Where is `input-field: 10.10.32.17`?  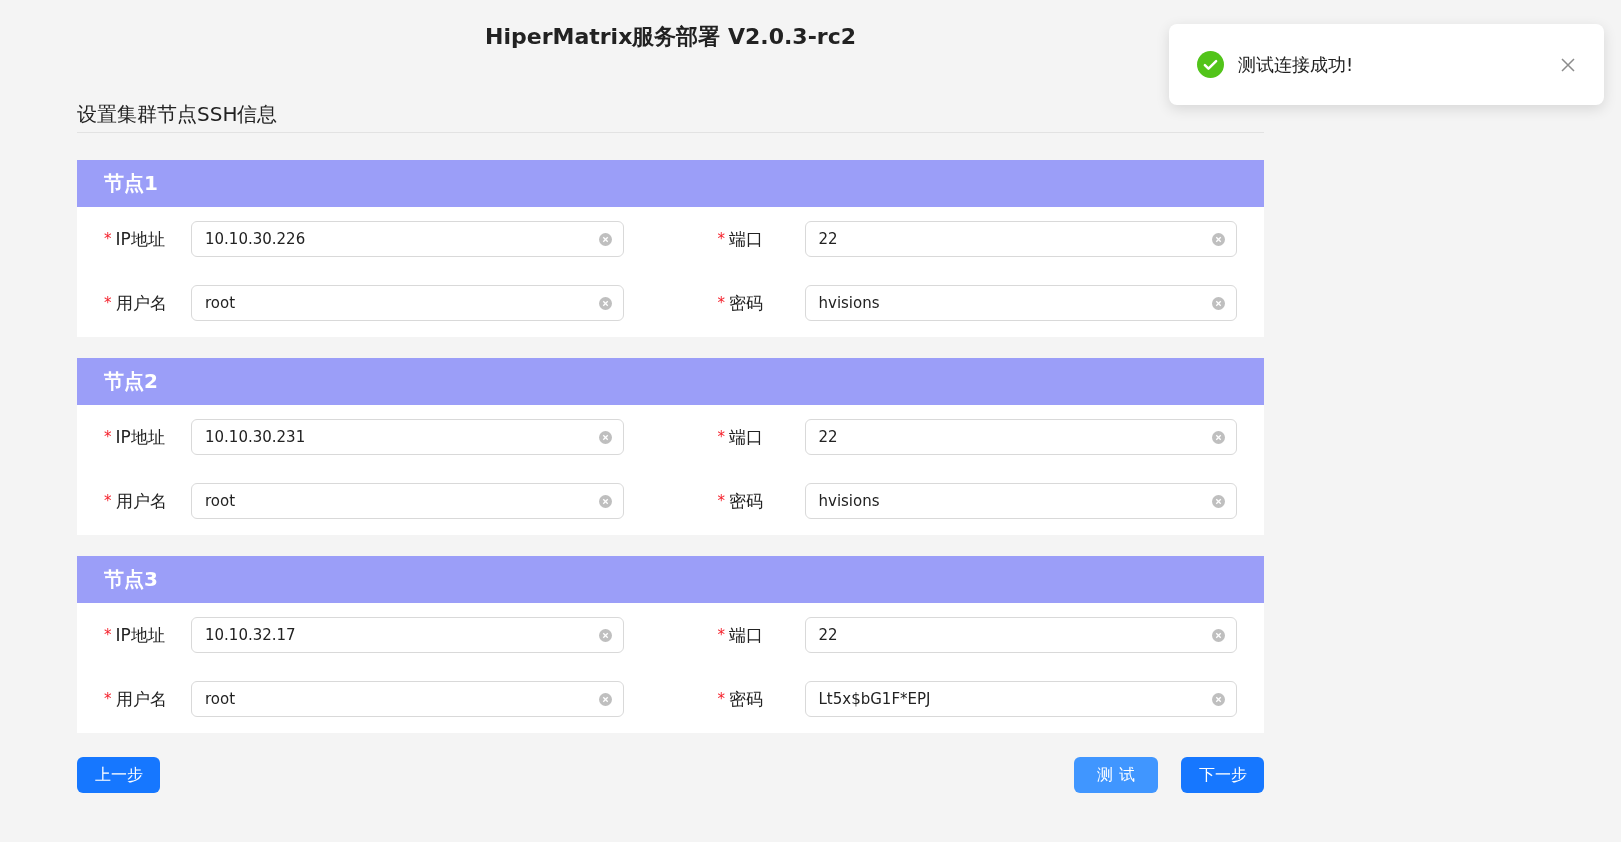 input-field: 10.10.32.17 is located at coordinates (407, 635).